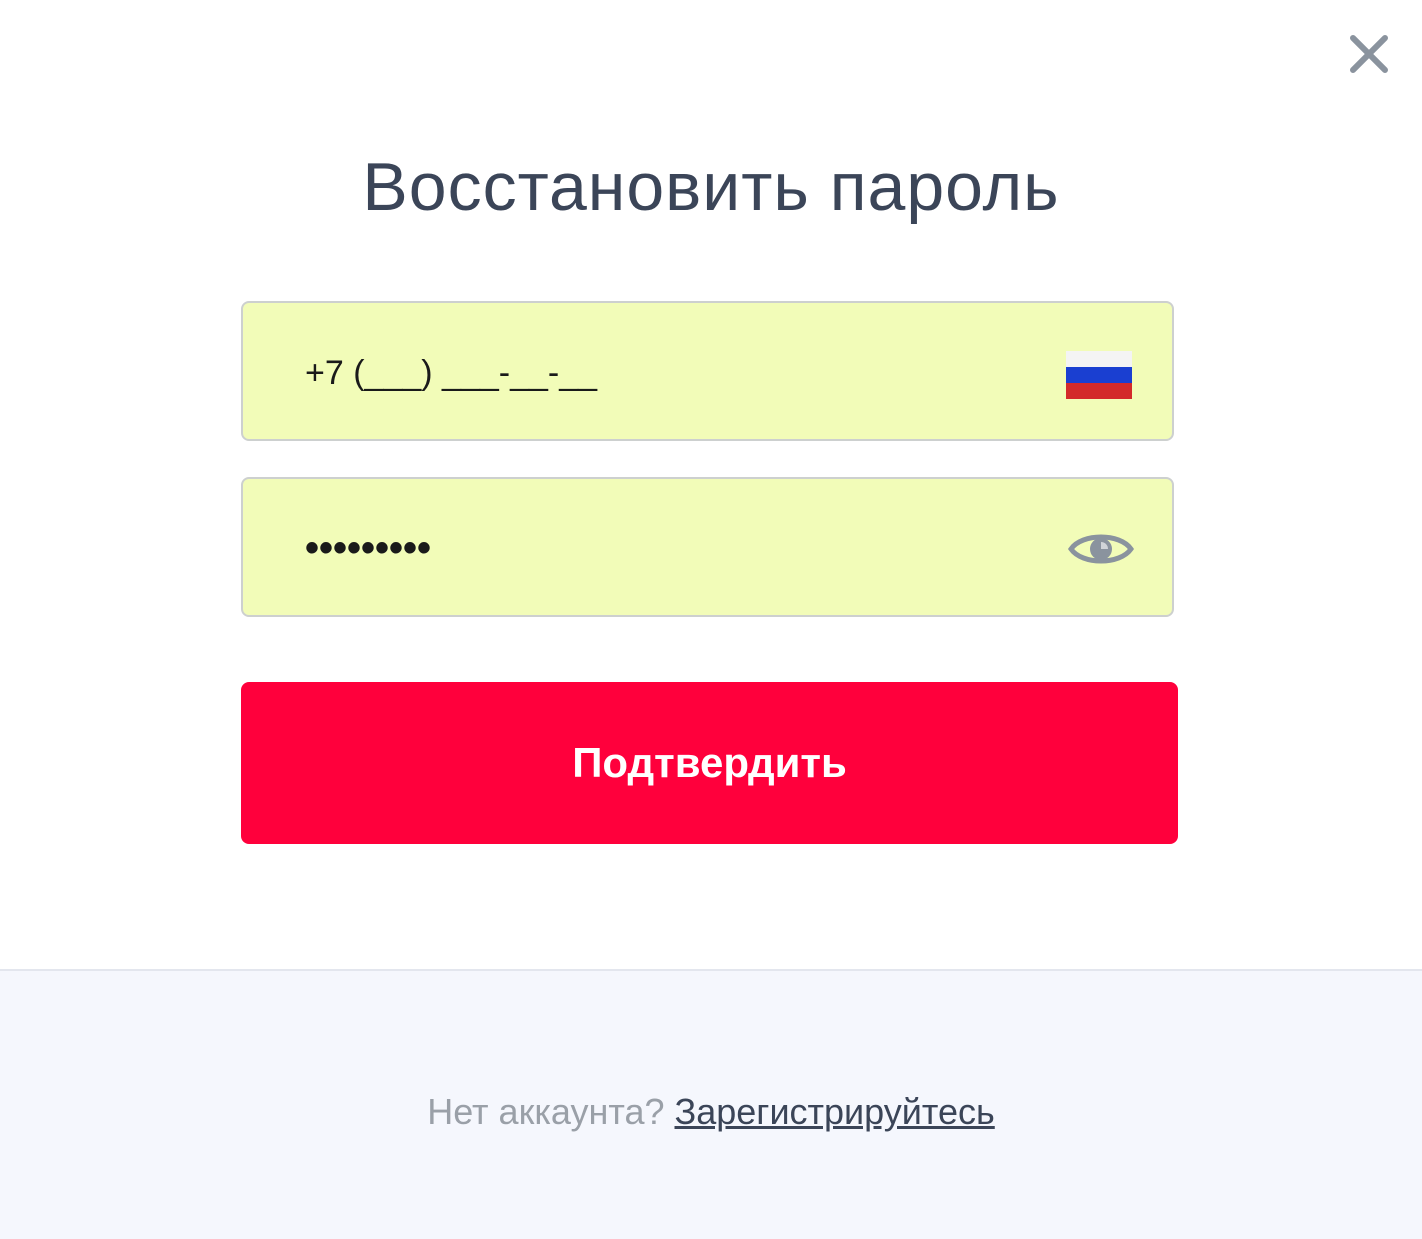  Describe the element at coordinates (835, 1111) in the screenshot. I see `register-link: Зарегистрируйтесь` at that location.